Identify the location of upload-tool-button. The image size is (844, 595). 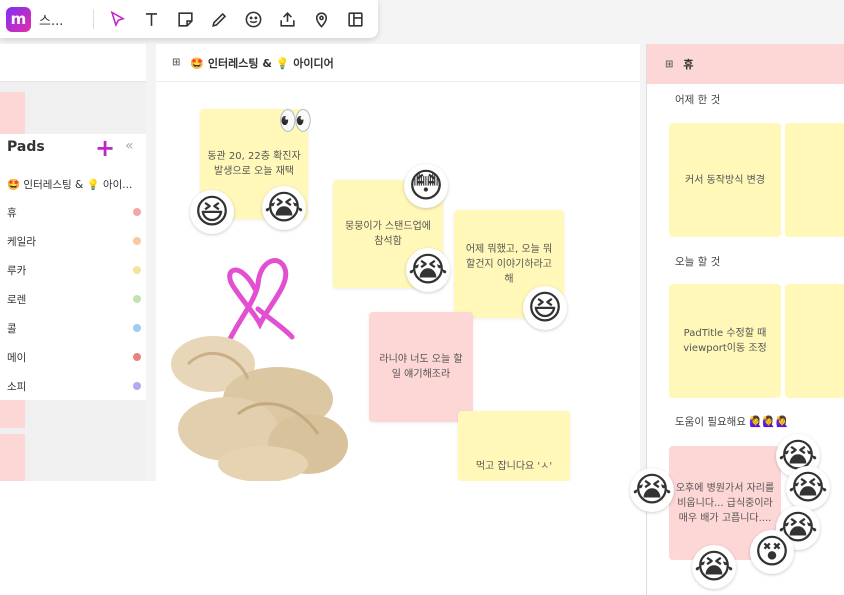
(287, 19).